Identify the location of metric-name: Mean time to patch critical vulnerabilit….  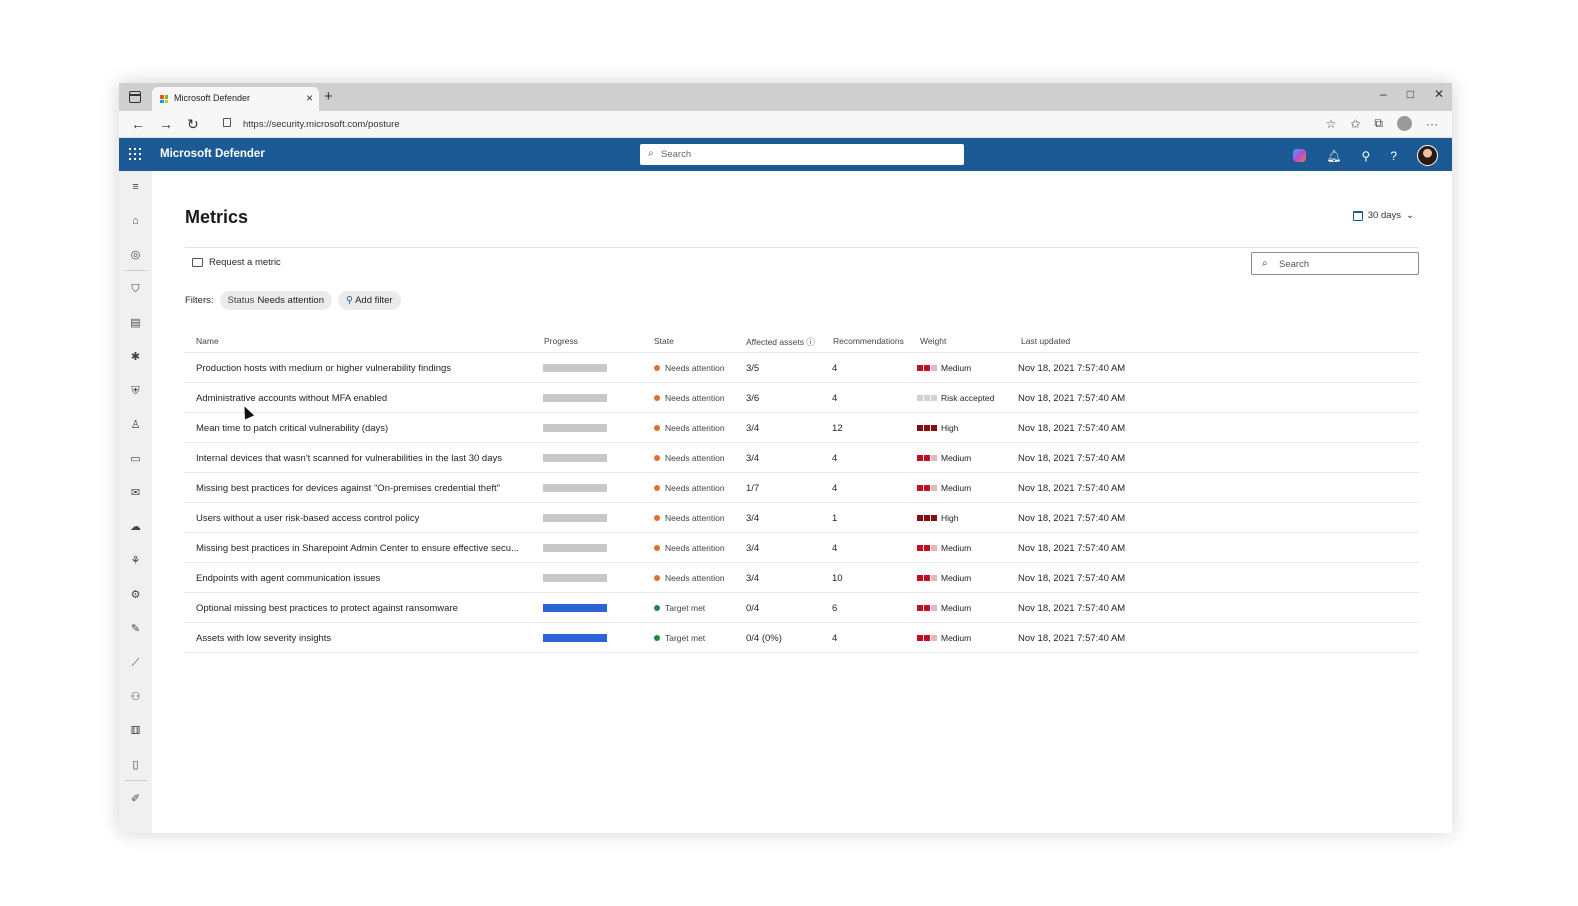
(365, 428).